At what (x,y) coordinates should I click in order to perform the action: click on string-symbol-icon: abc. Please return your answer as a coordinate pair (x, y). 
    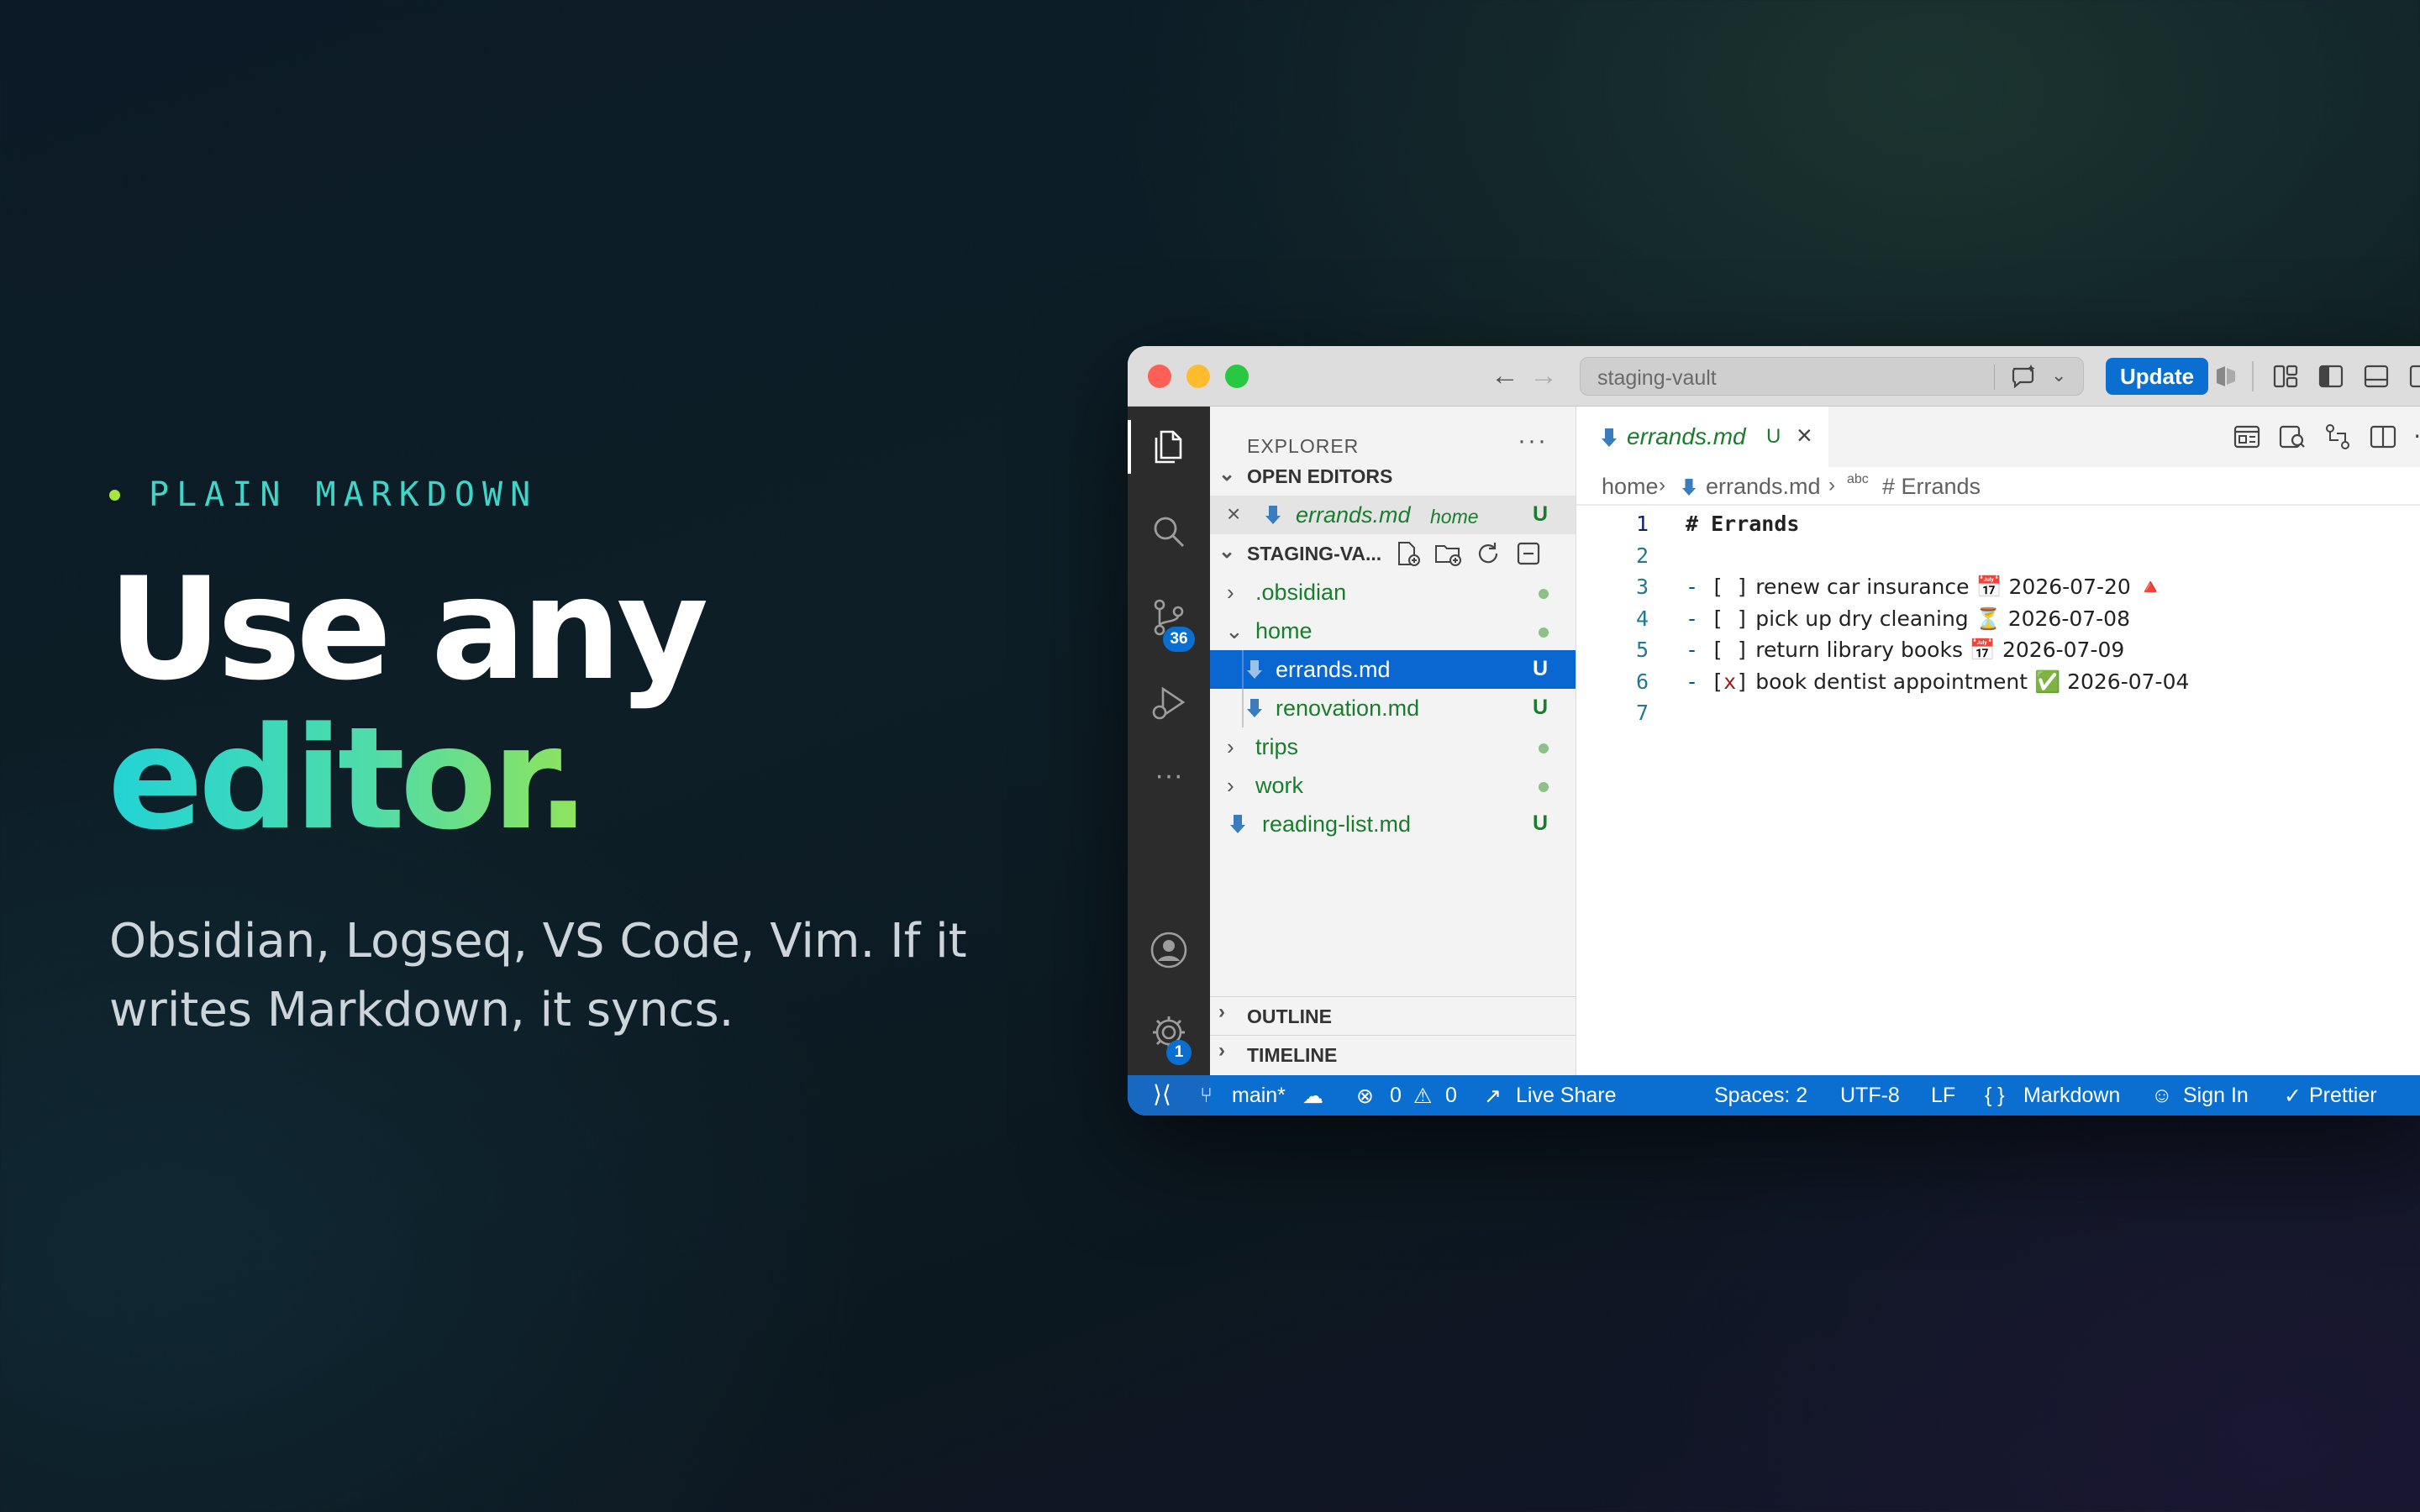
    Looking at the image, I should click on (1858, 479).